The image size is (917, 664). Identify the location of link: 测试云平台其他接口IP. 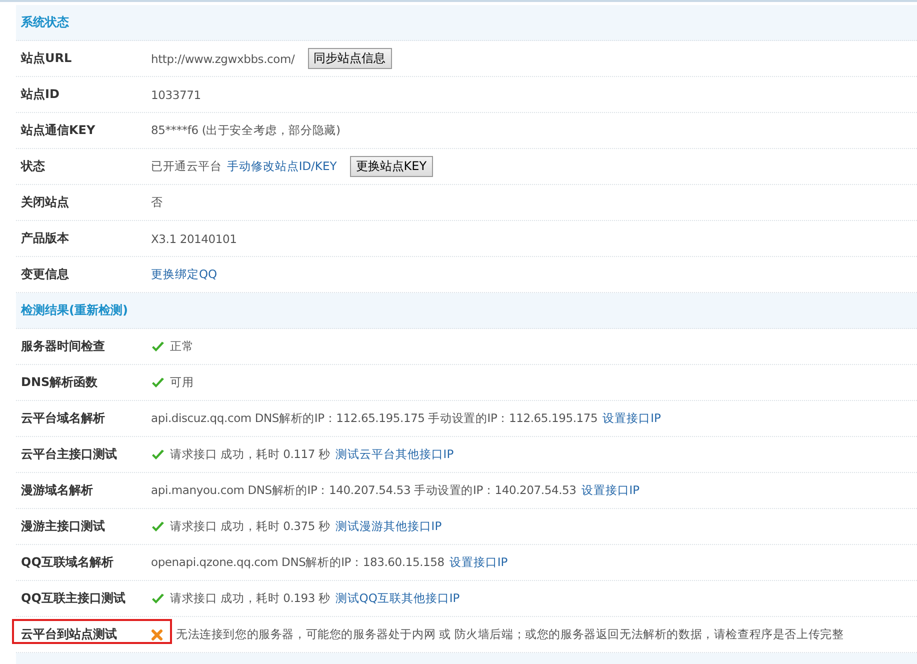
(394, 454).